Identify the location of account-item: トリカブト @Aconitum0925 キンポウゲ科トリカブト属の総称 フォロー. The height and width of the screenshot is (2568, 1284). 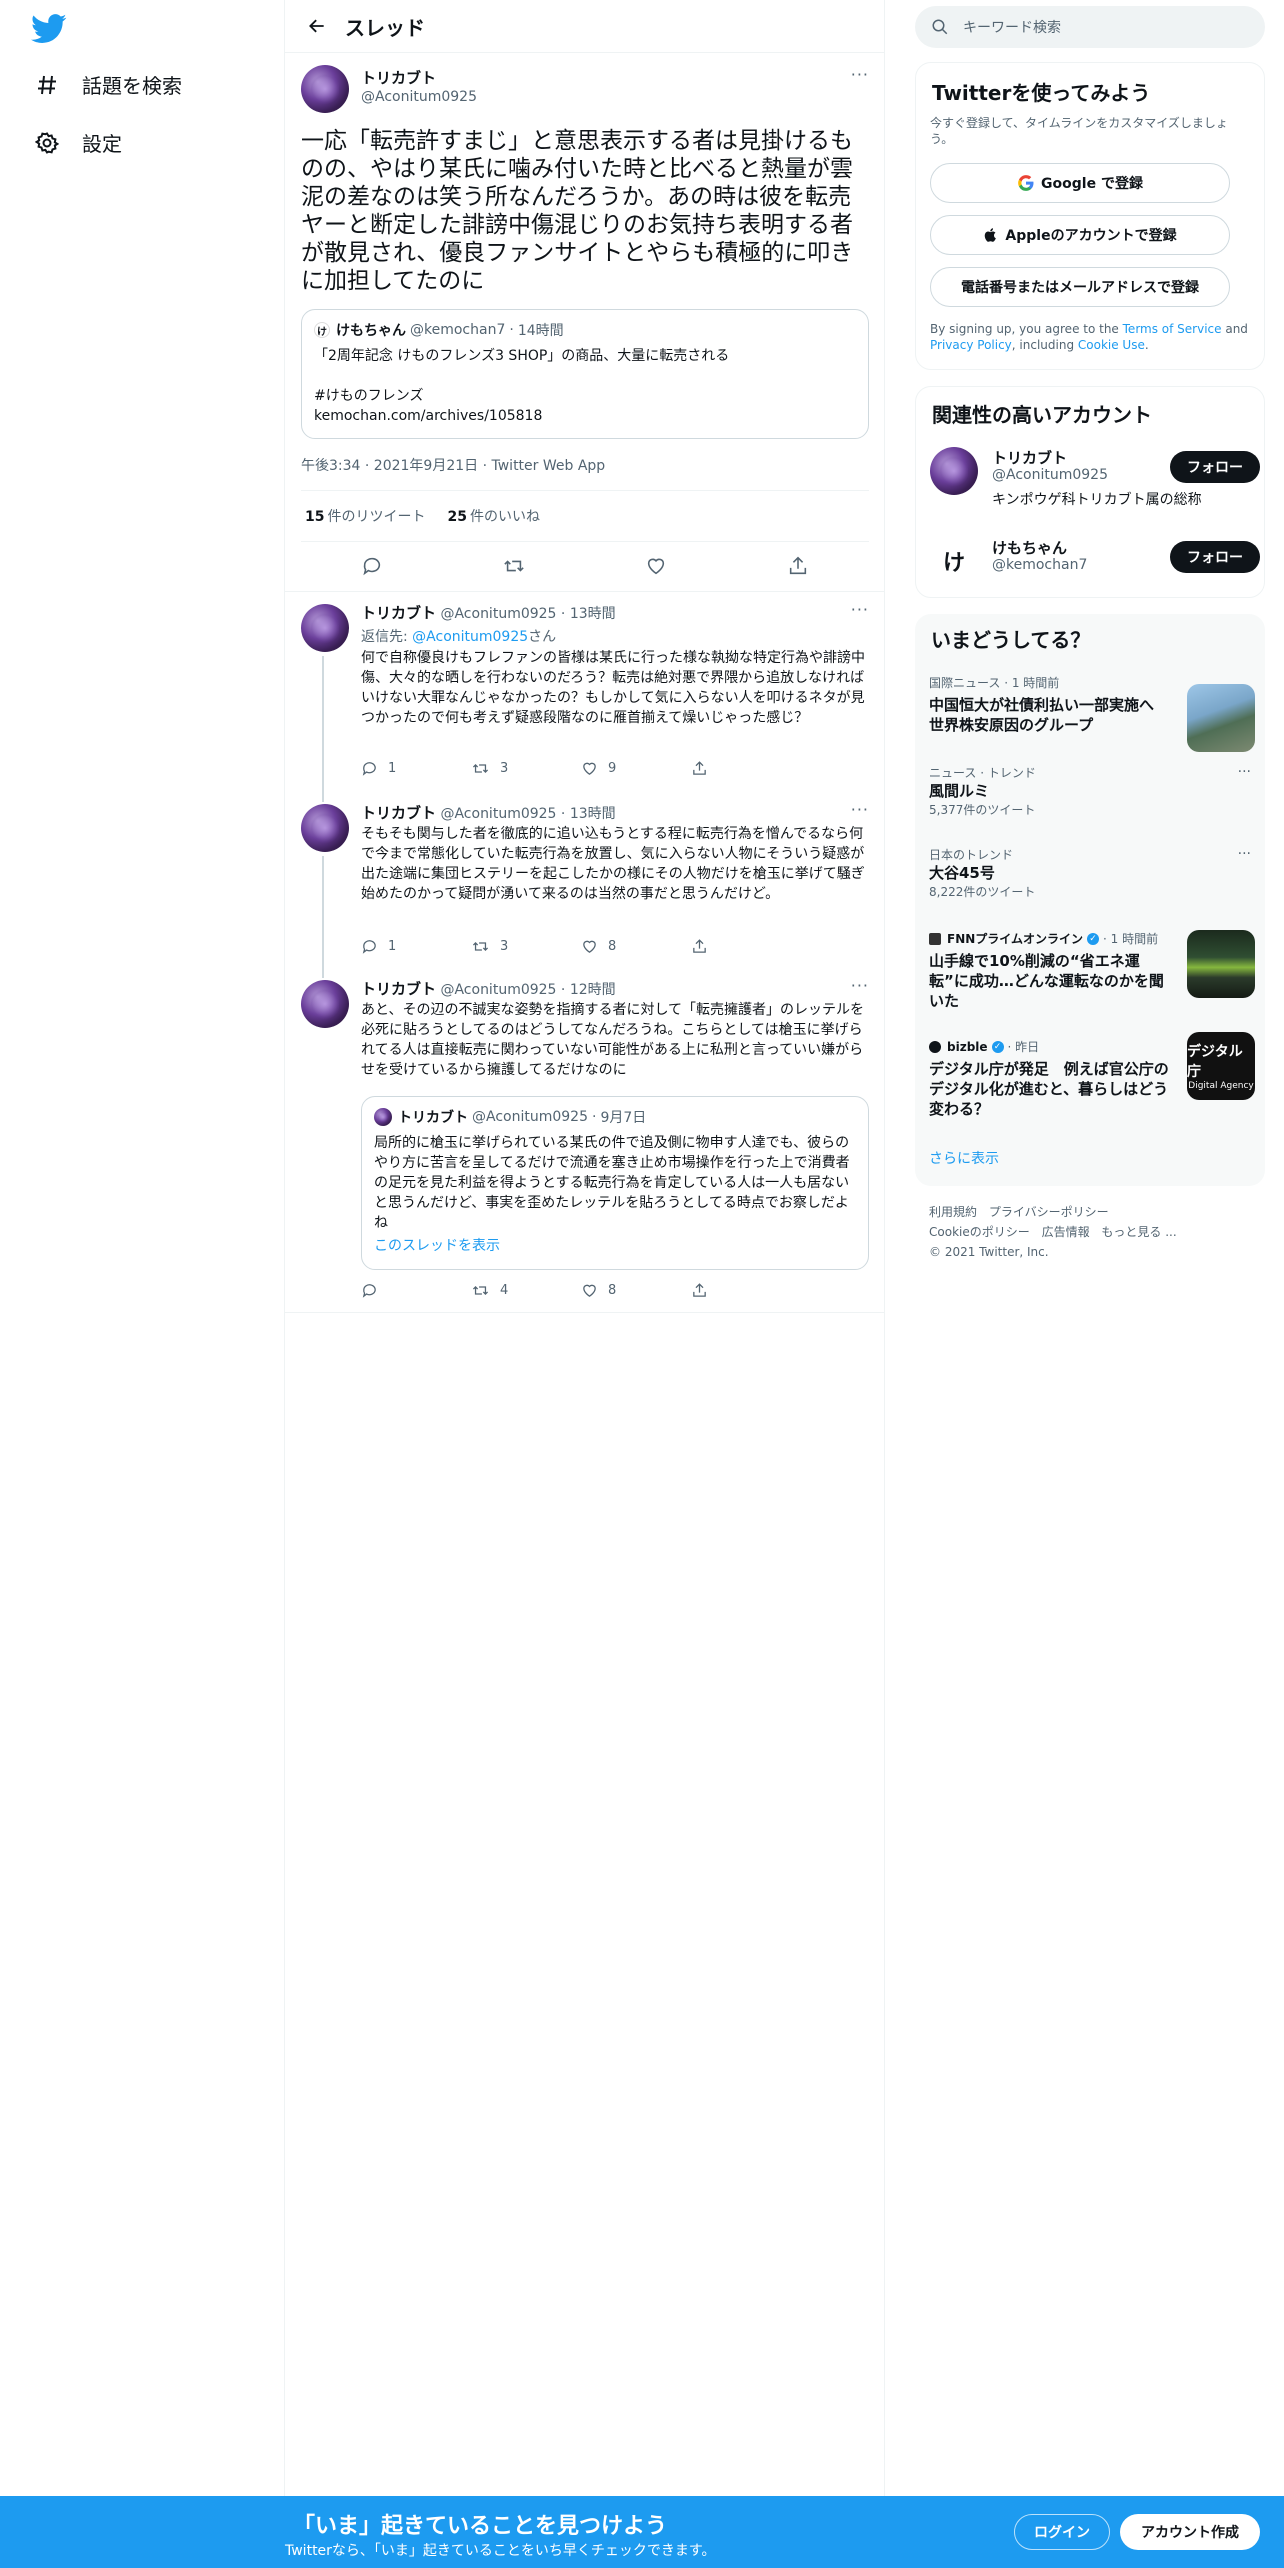
(1095, 480).